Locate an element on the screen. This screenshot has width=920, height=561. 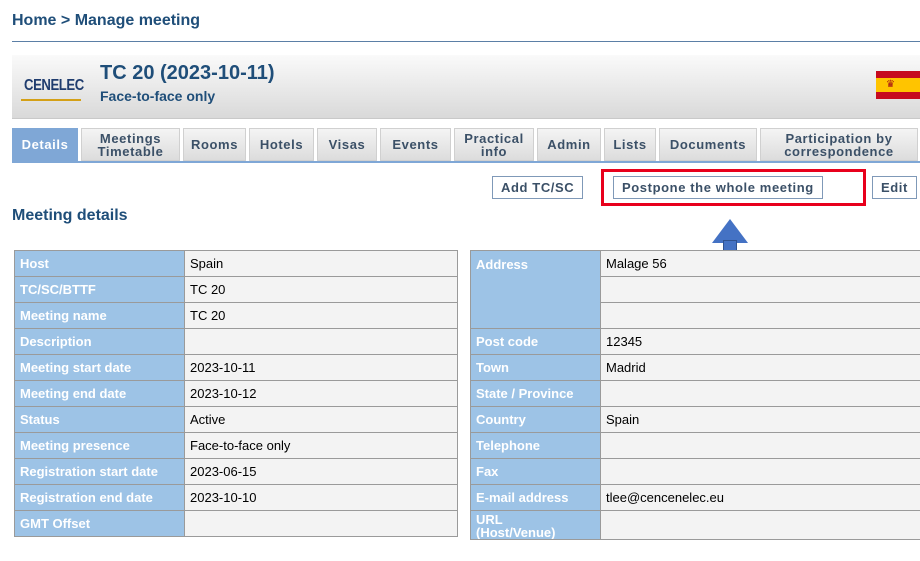
table-row: Registration end date 2023-10-10 is located at coordinates (236, 497).